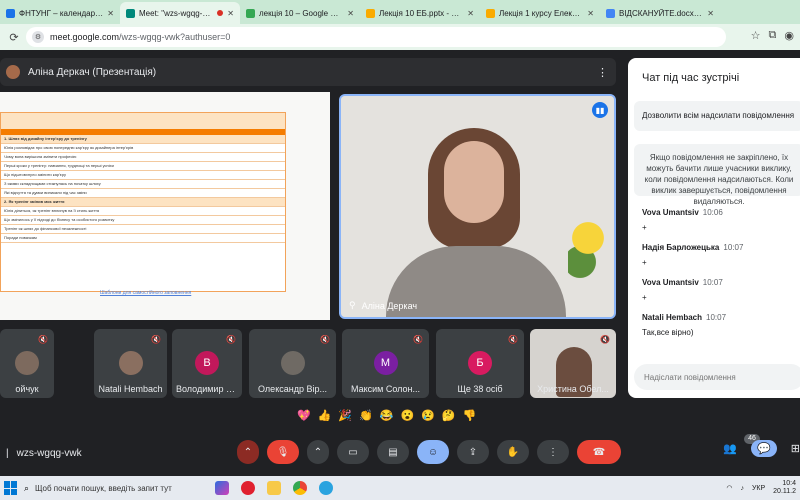 This screenshot has height=500, width=800. Describe the element at coordinates (730, 448) in the screenshot. I see `people-icon: 👥` at that location.